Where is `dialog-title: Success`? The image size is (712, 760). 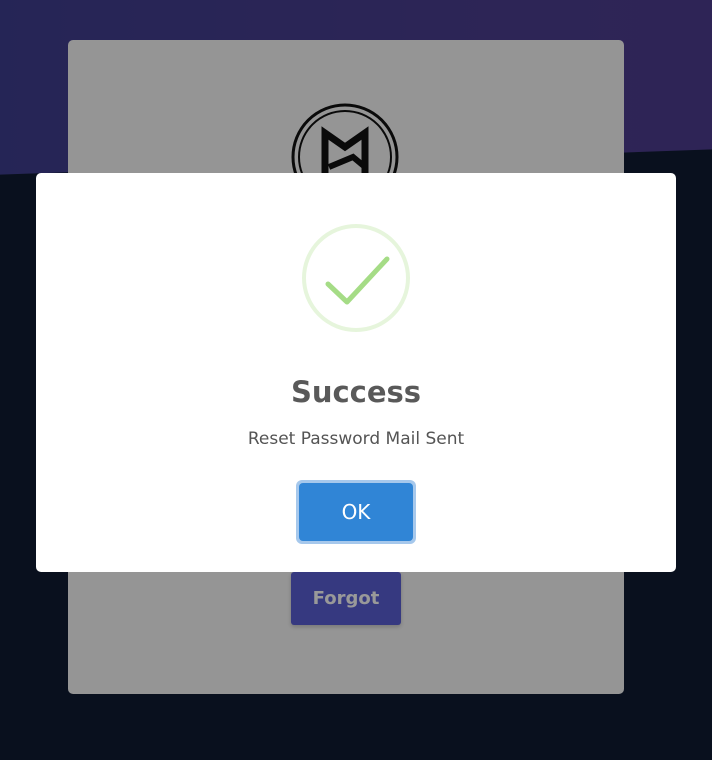 dialog-title: Success is located at coordinates (356, 392).